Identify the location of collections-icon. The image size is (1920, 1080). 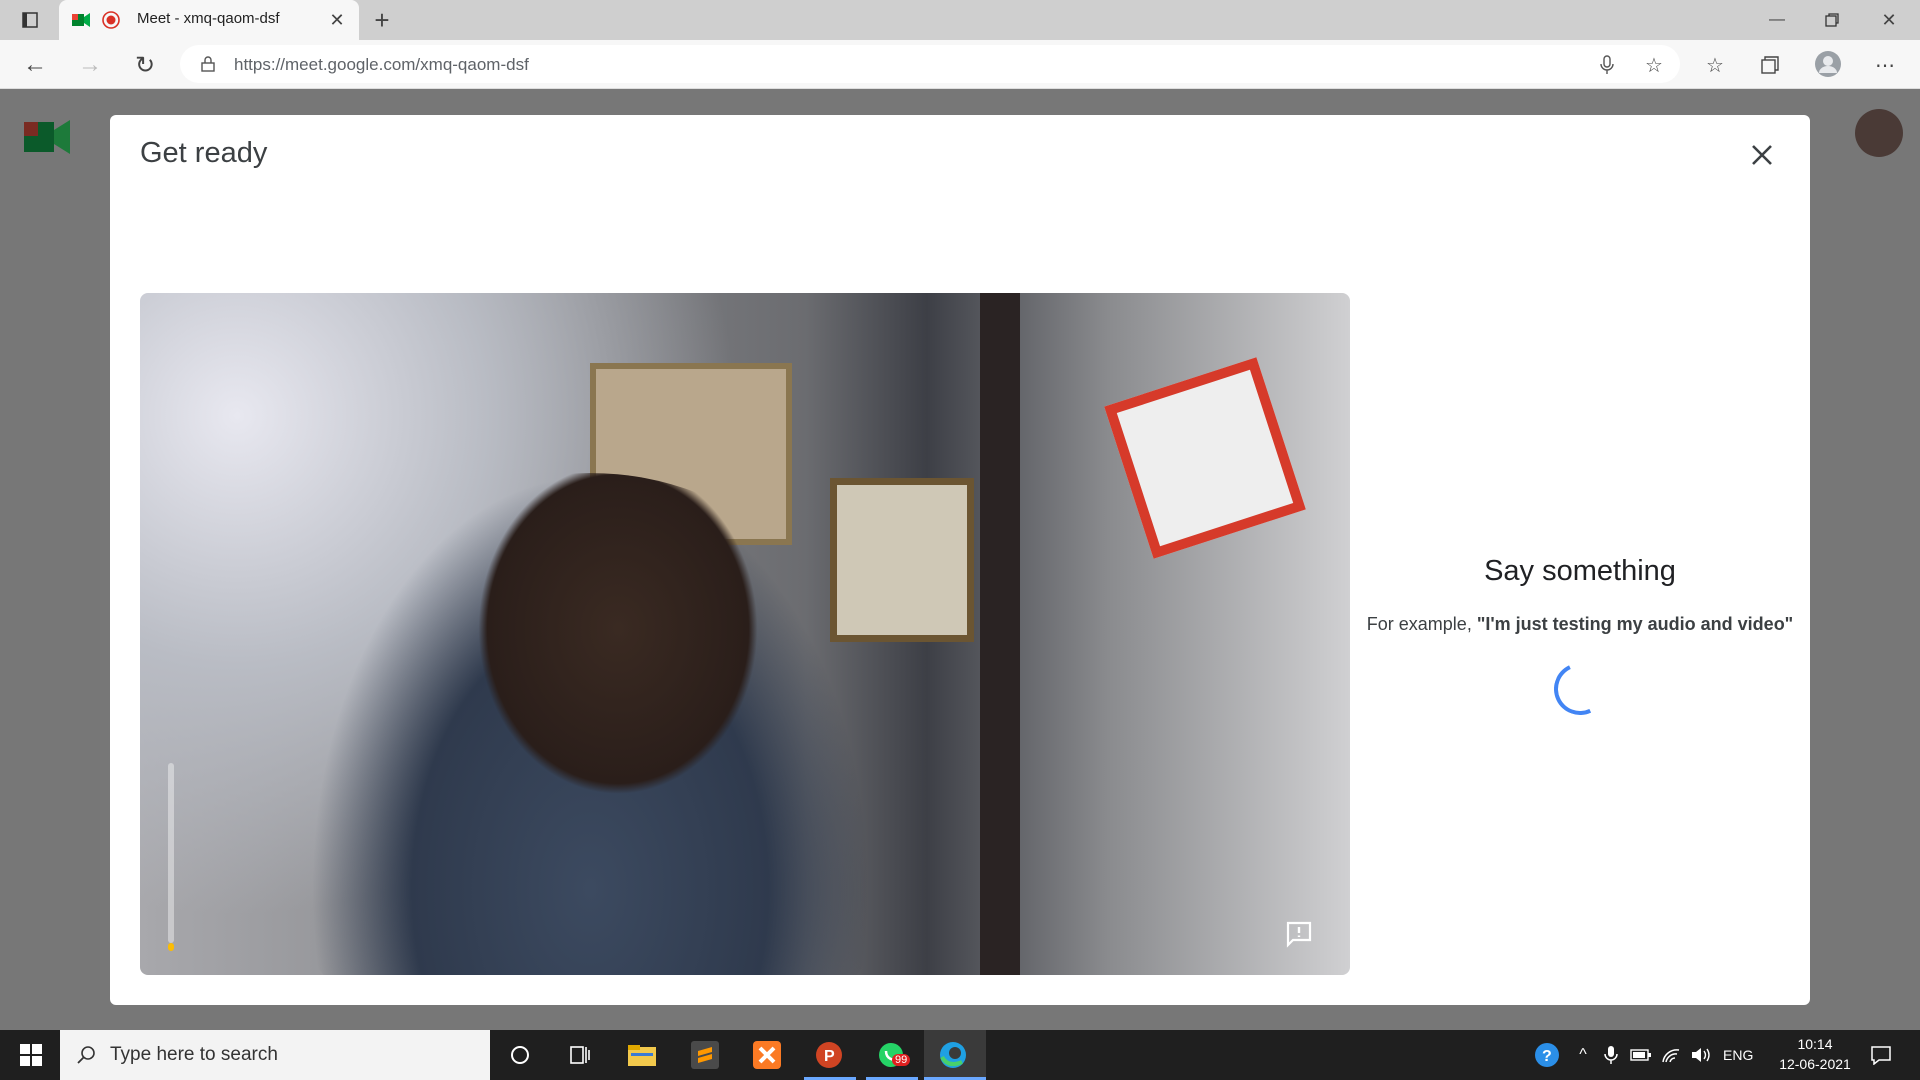
(1770, 65).